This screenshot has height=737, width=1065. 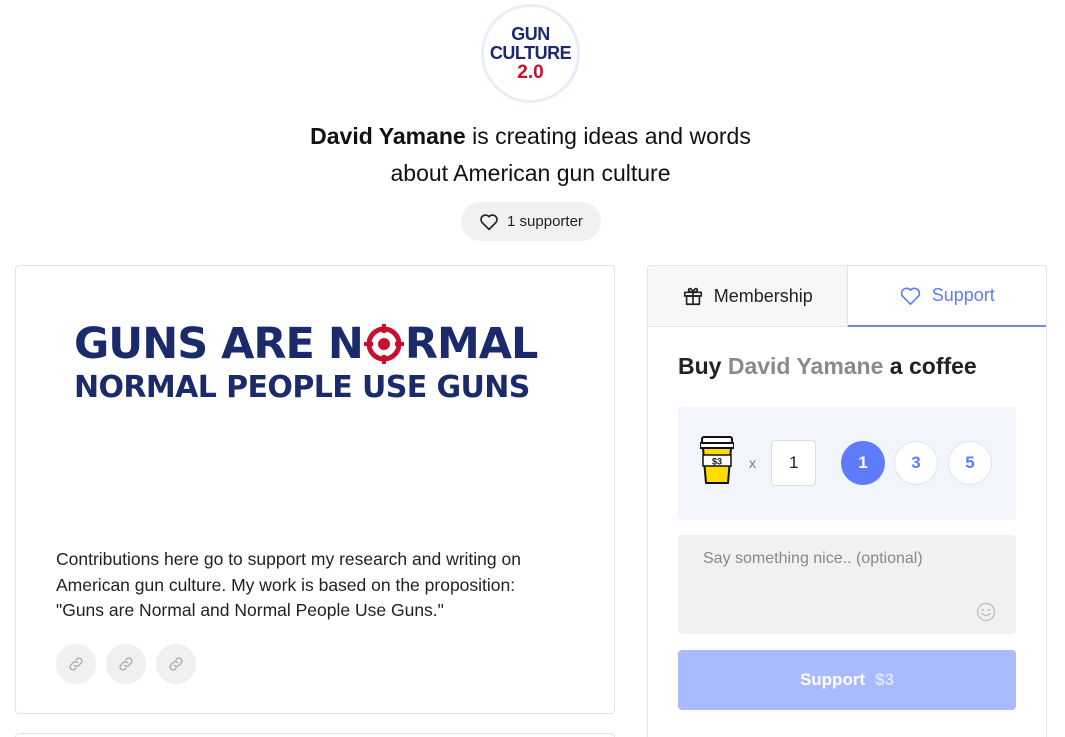 What do you see at coordinates (388, 136) in the screenshot?
I see `creator-name: David Yamane` at bounding box center [388, 136].